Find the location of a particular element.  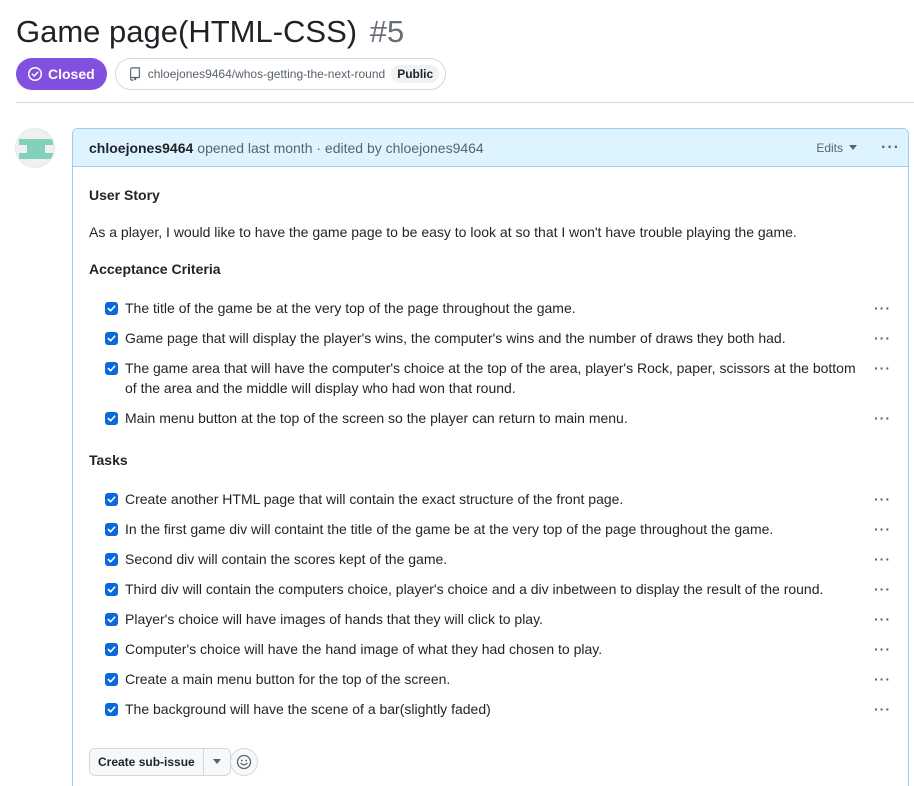

edits-dropdown: Edits is located at coordinates (837, 147).